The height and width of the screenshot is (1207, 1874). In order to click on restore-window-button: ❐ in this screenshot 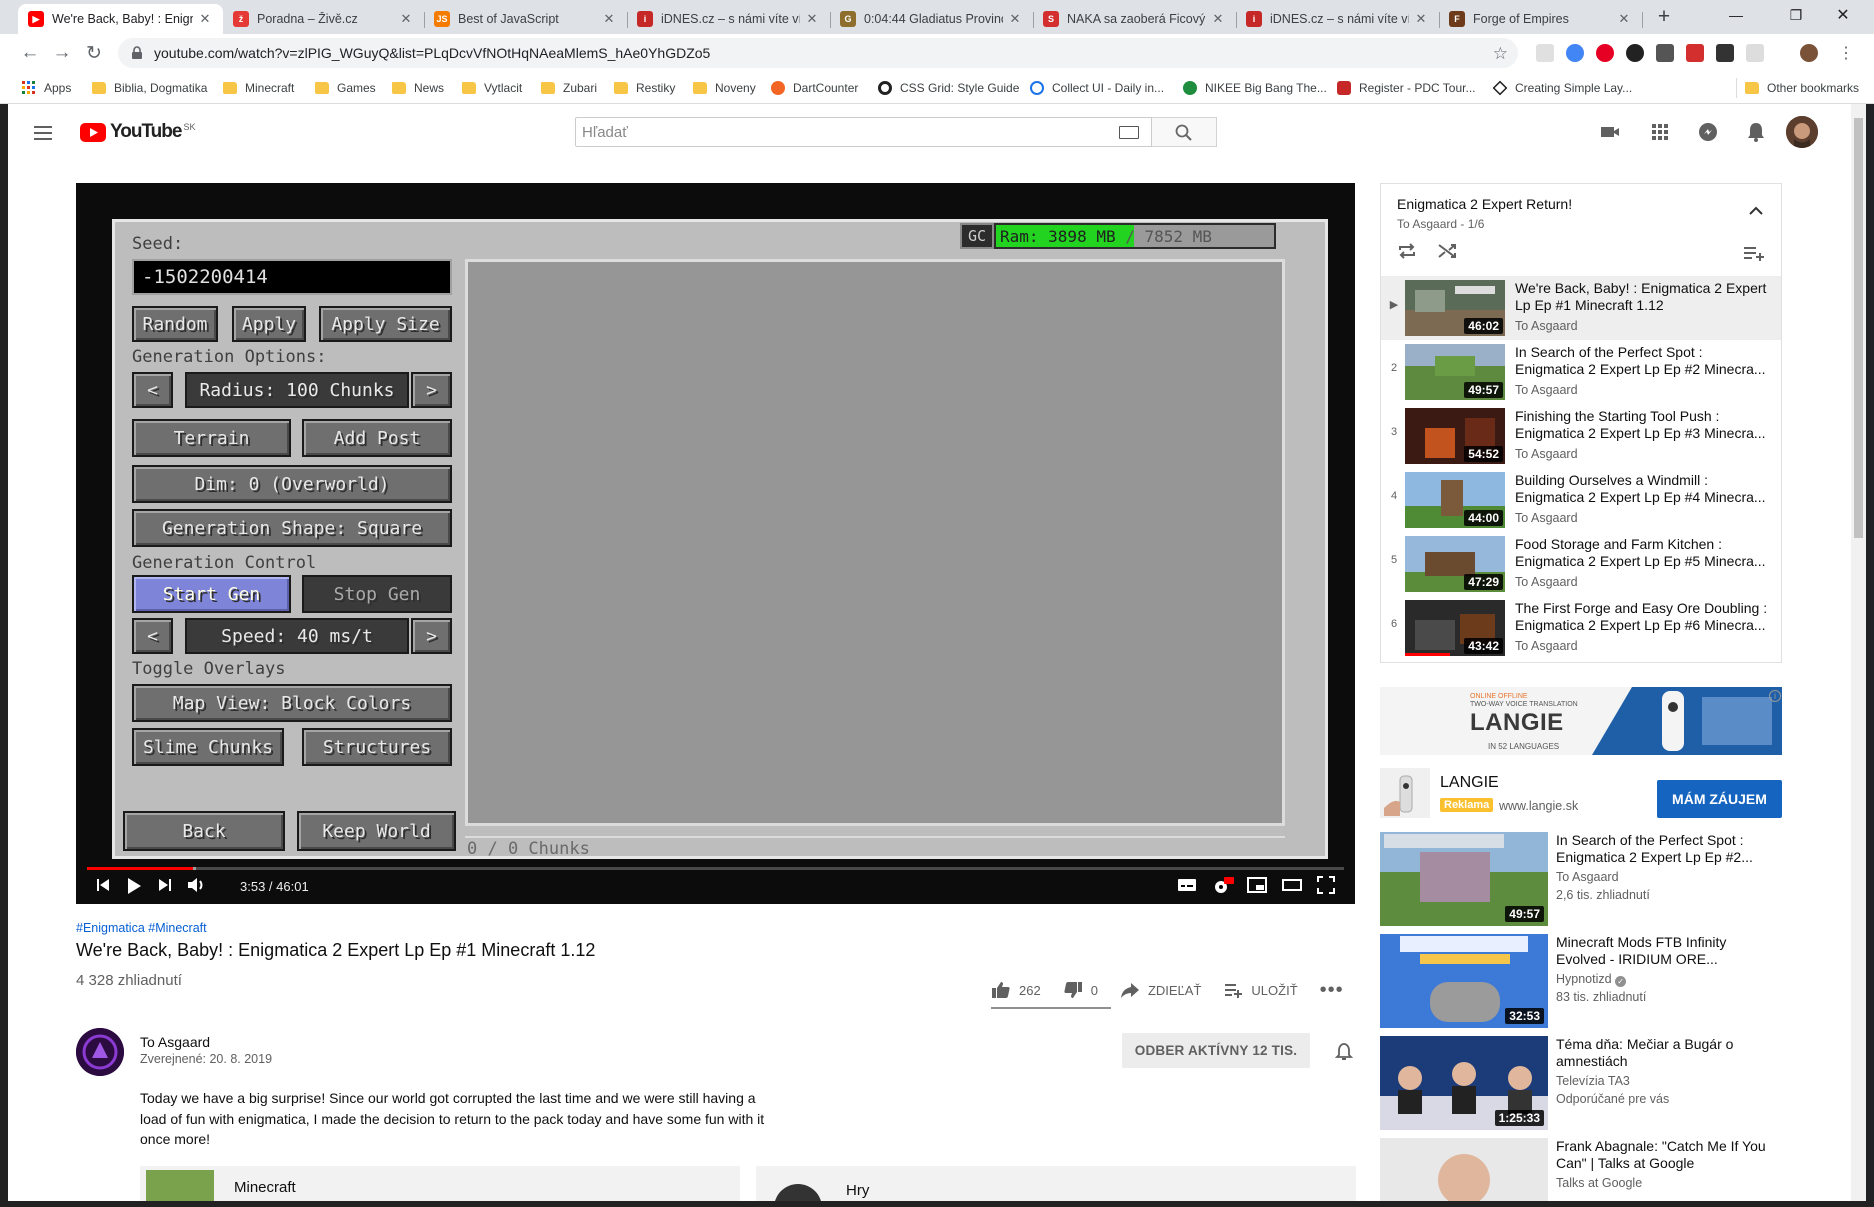, I will do `click(1796, 15)`.